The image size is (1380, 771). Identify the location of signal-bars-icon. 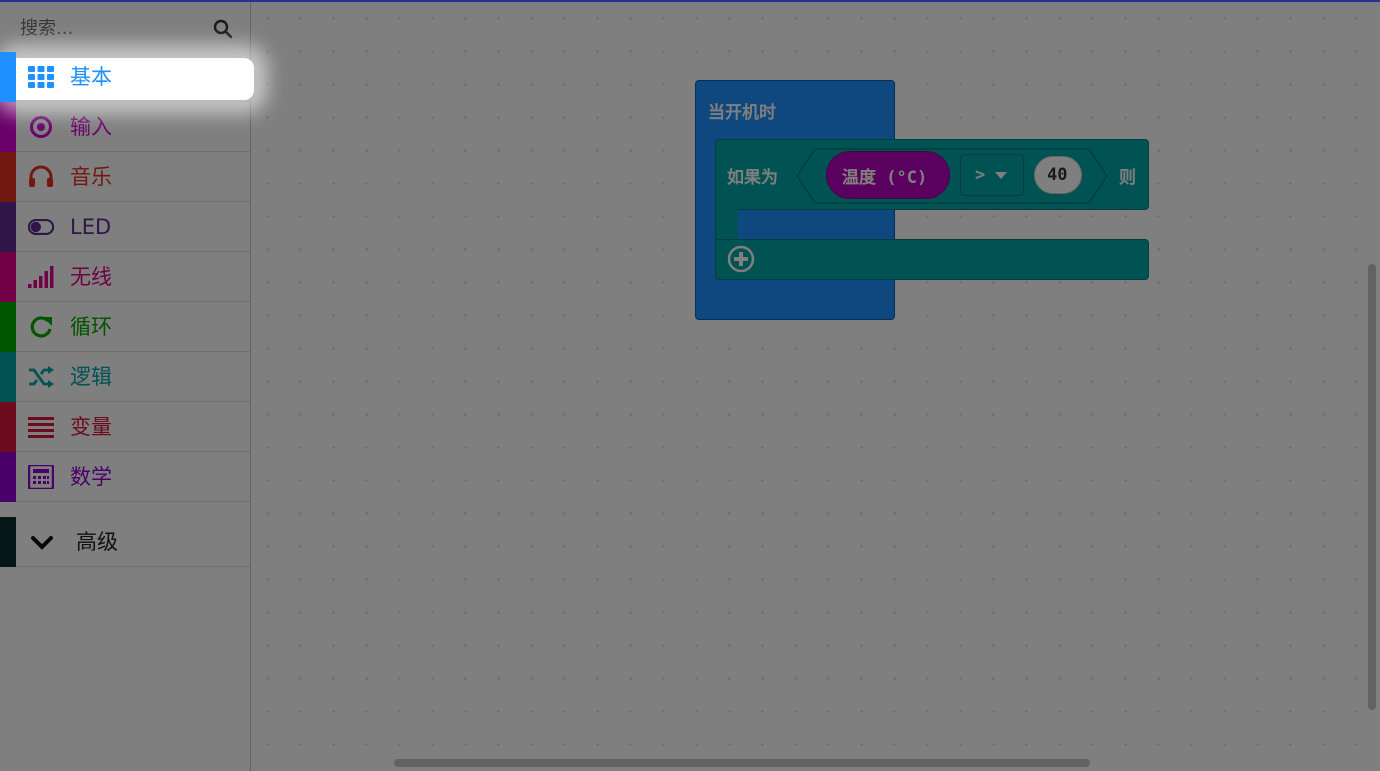
(41, 277).